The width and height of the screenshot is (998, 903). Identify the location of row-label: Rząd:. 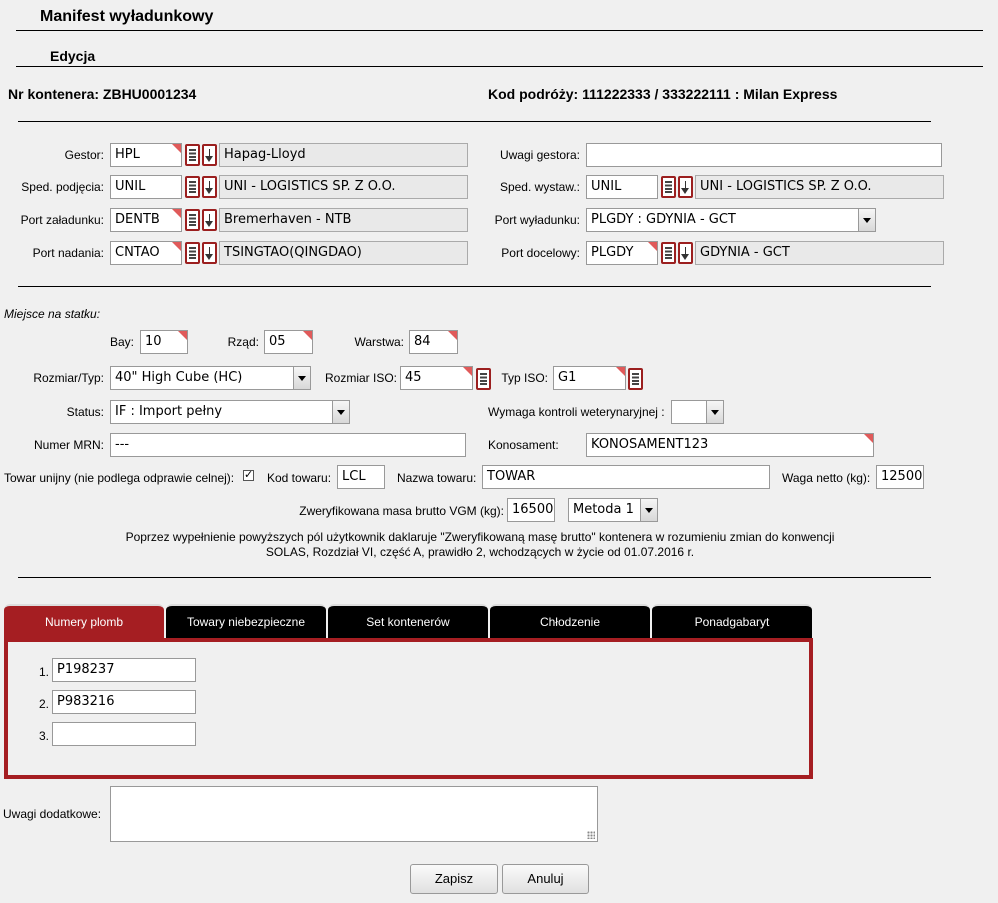
(243, 342).